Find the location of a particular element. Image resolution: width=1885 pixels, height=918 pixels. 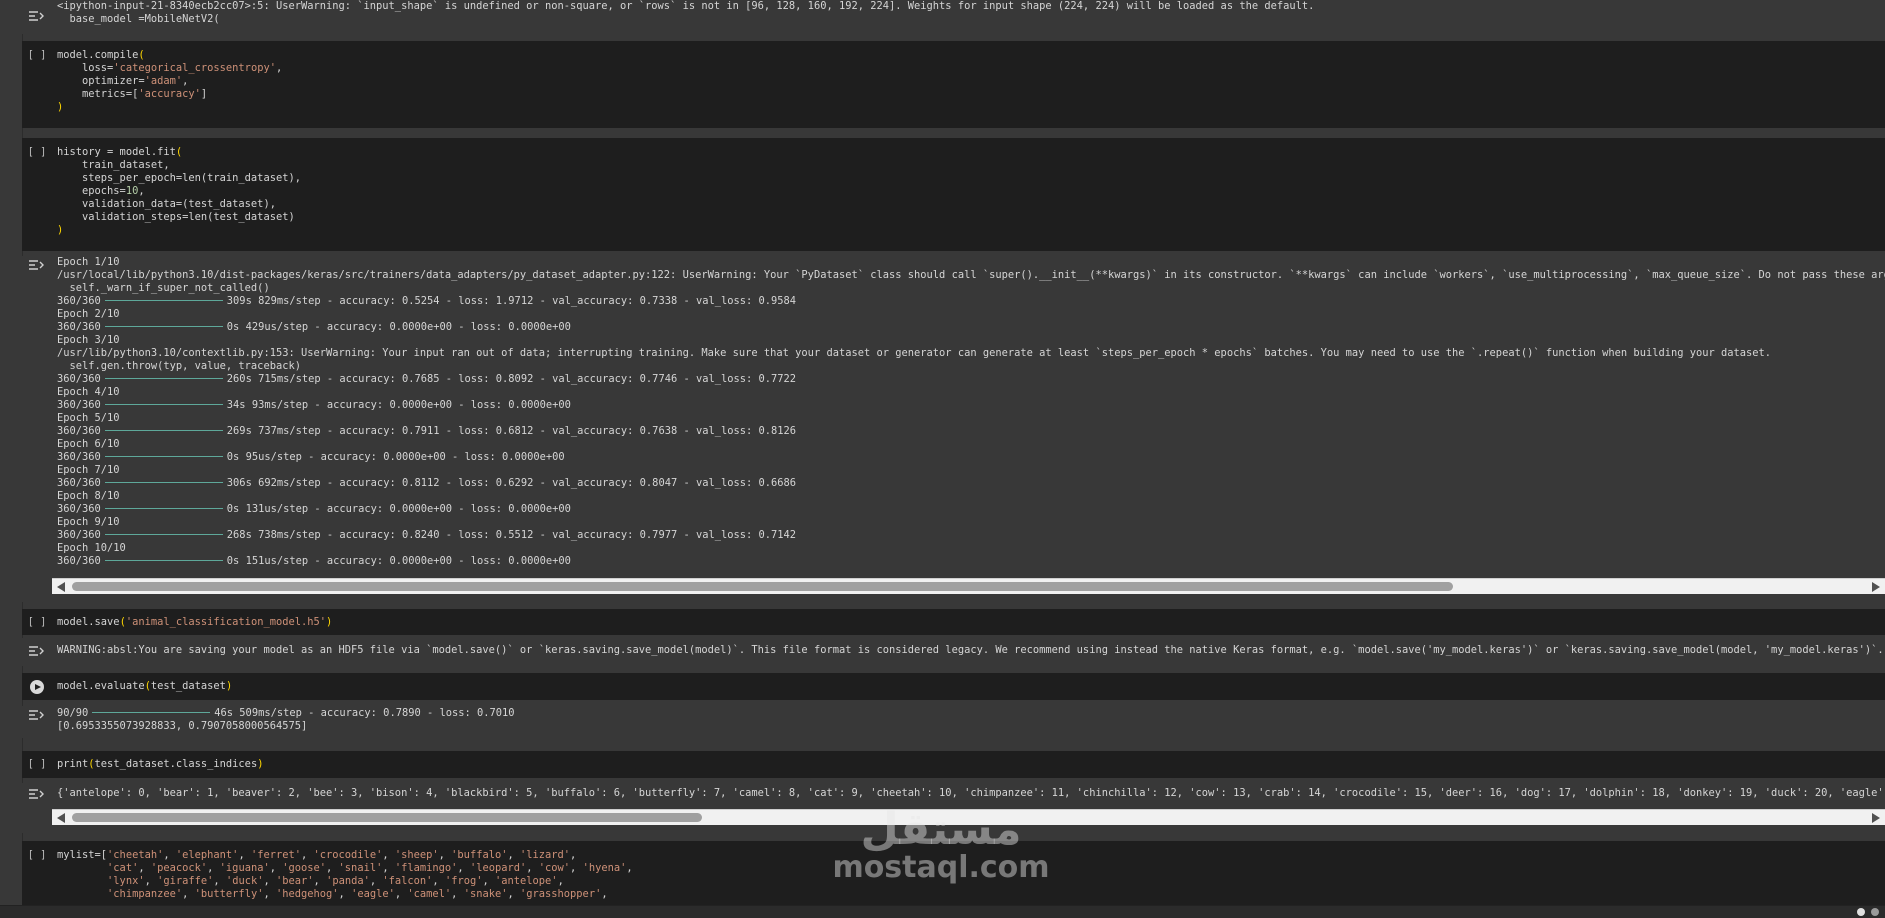

play-icon is located at coordinates (37, 687).